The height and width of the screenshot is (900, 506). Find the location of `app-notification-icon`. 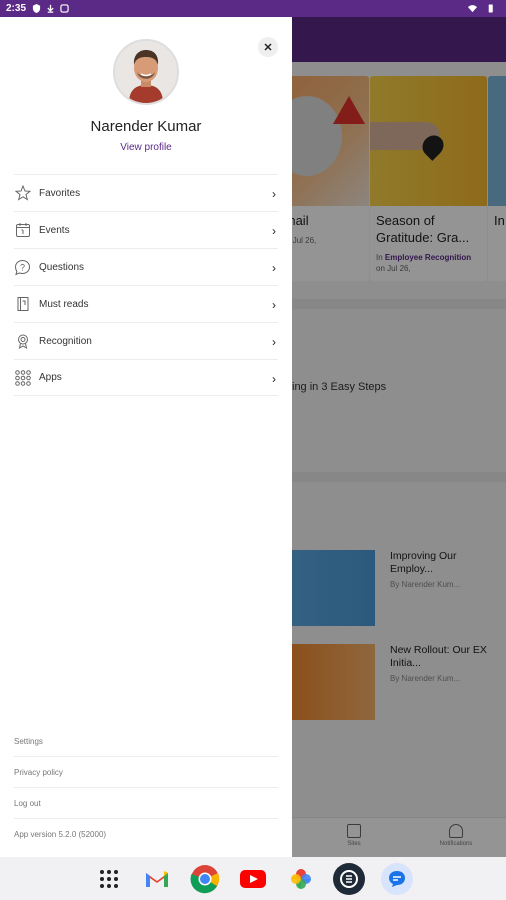

app-notification-icon is located at coordinates (64, 8).